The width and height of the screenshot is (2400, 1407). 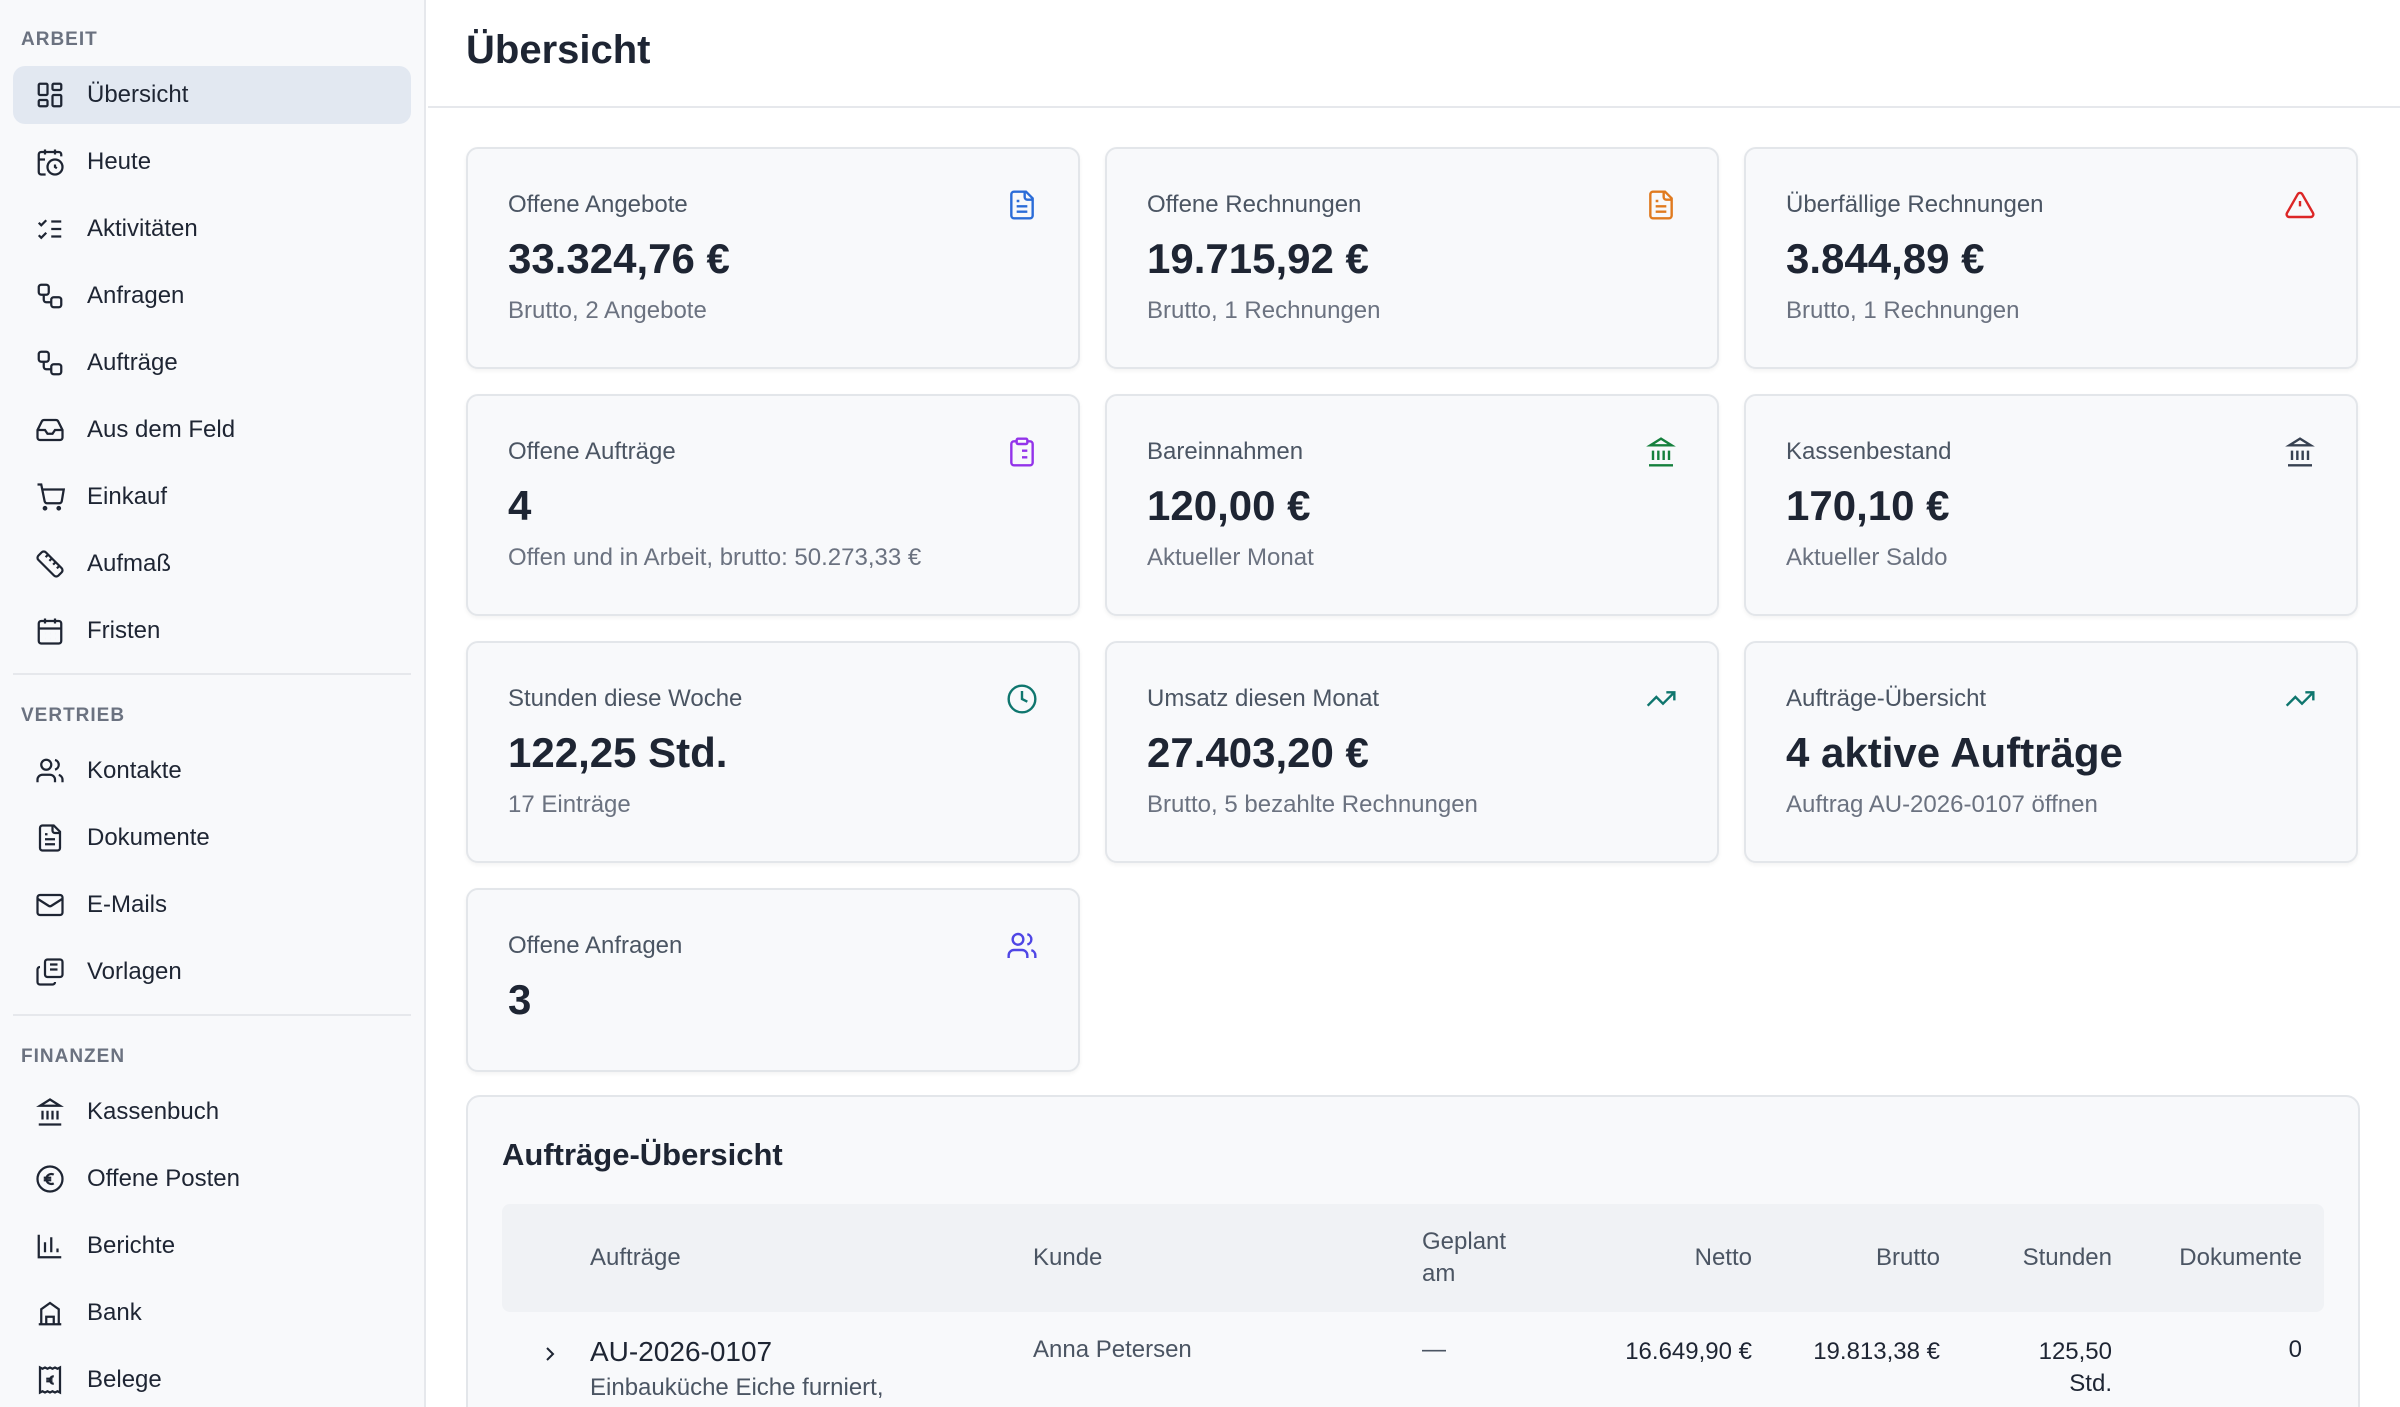 What do you see at coordinates (635, 1258) in the screenshot?
I see `column-header-auftraege: Aufträge` at bounding box center [635, 1258].